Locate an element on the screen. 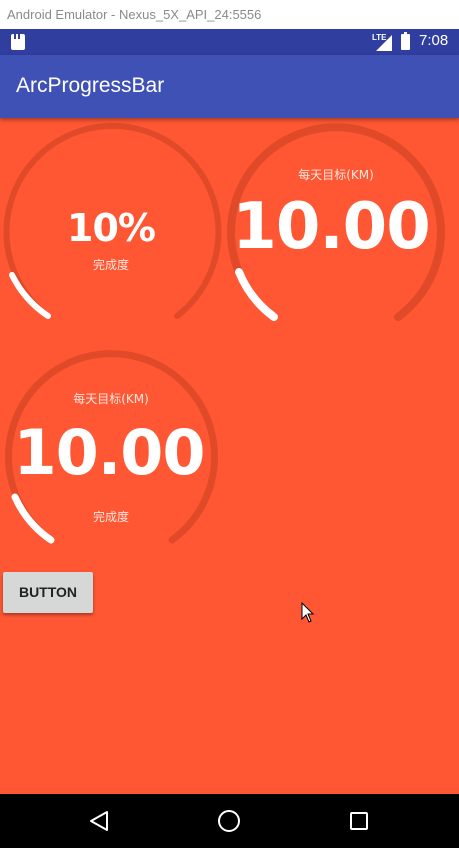  gauge-1-label: 完成度 is located at coordinates (110, 265).